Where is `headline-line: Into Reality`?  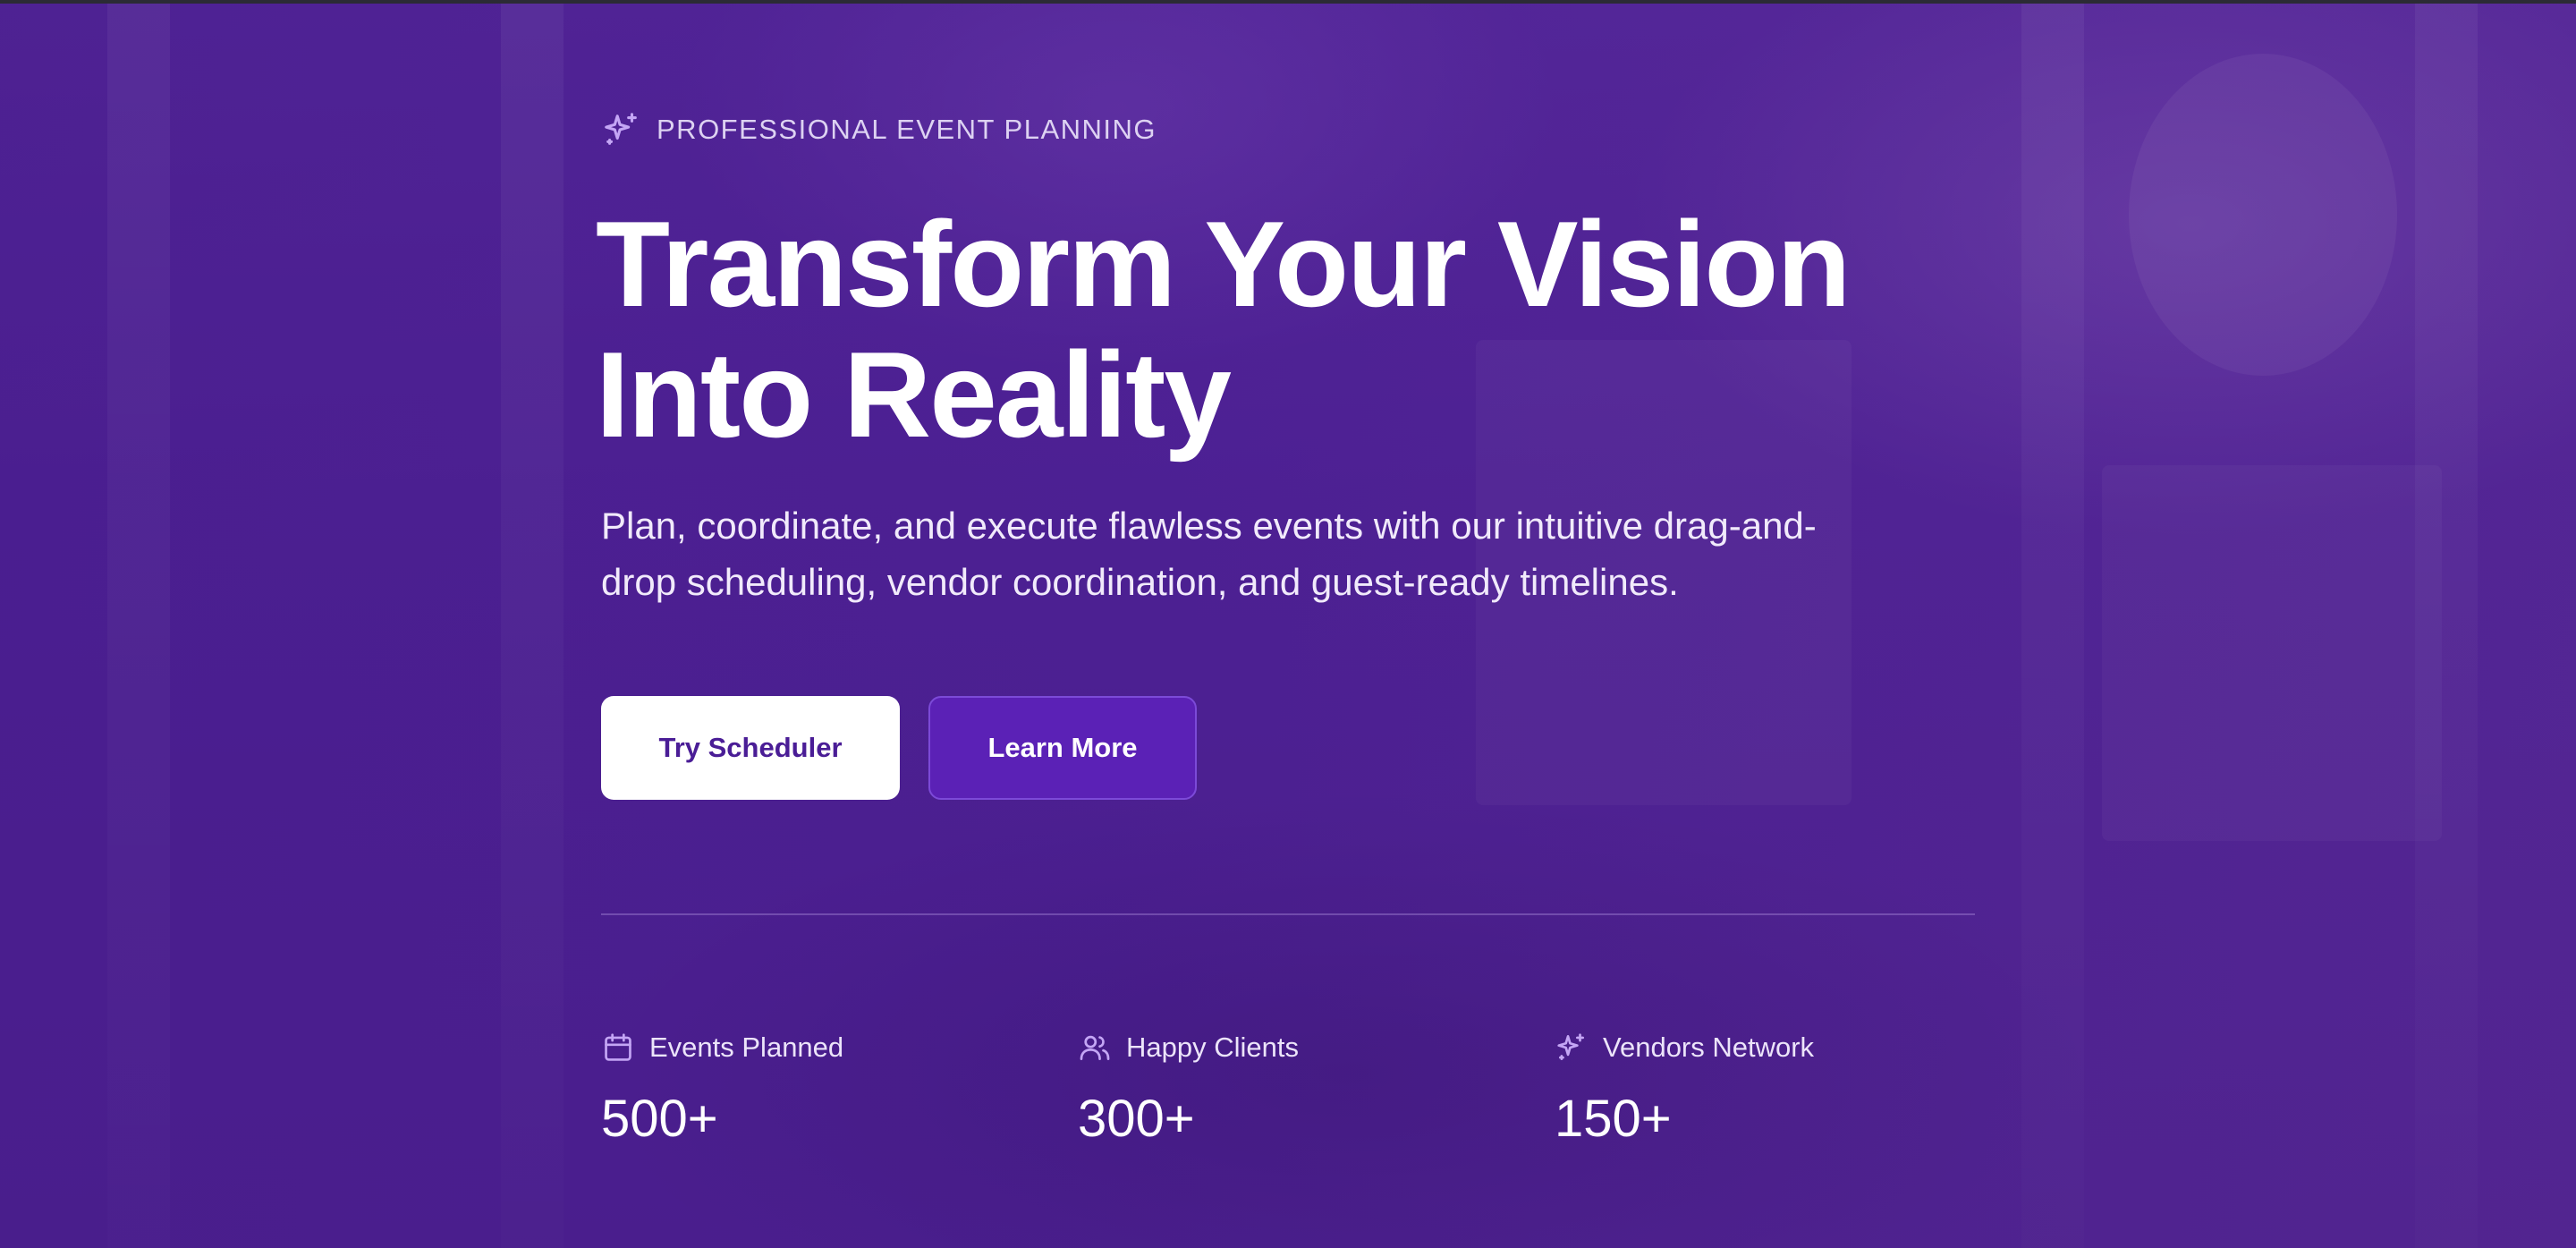
headline-line: Into Reality is located at coordinates (914, 395).